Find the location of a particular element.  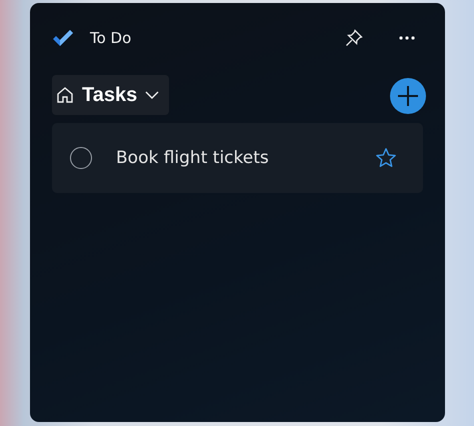

task-item: Book flight tickets is located at coordinates (237, 158).